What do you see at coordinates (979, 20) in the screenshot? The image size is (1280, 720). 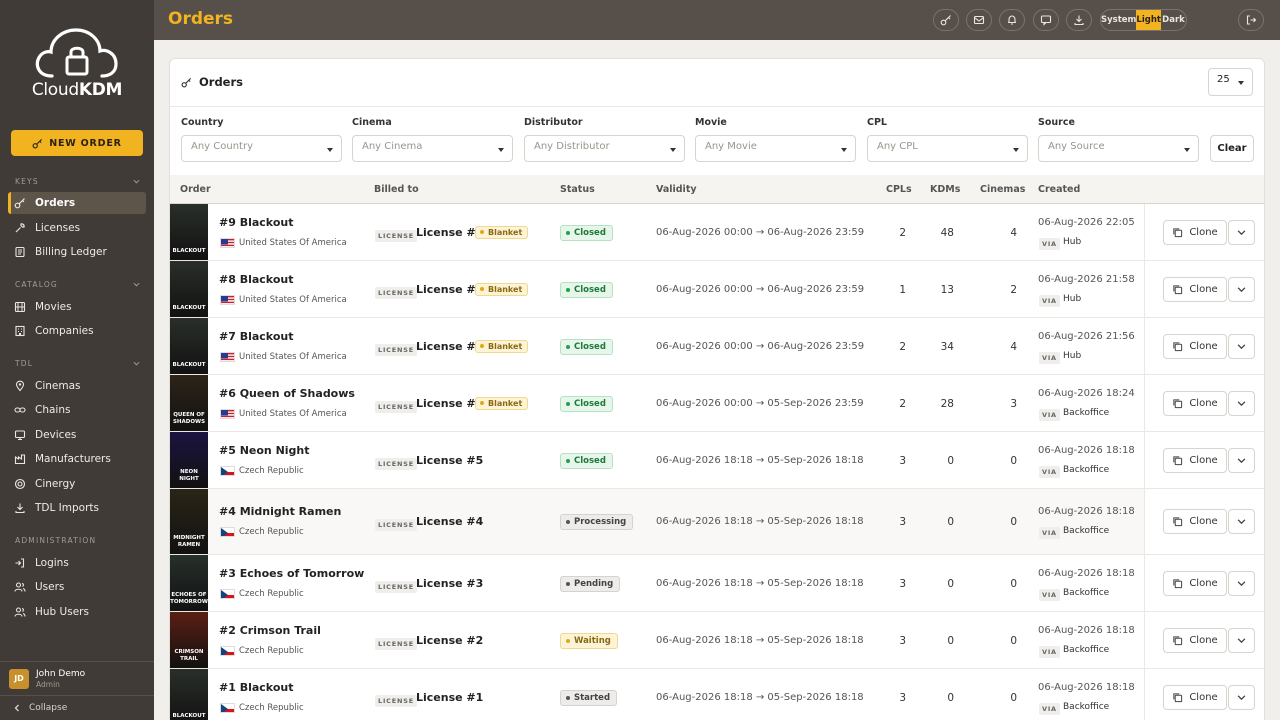 I see `messages-button` at bounding box center [979, 20].